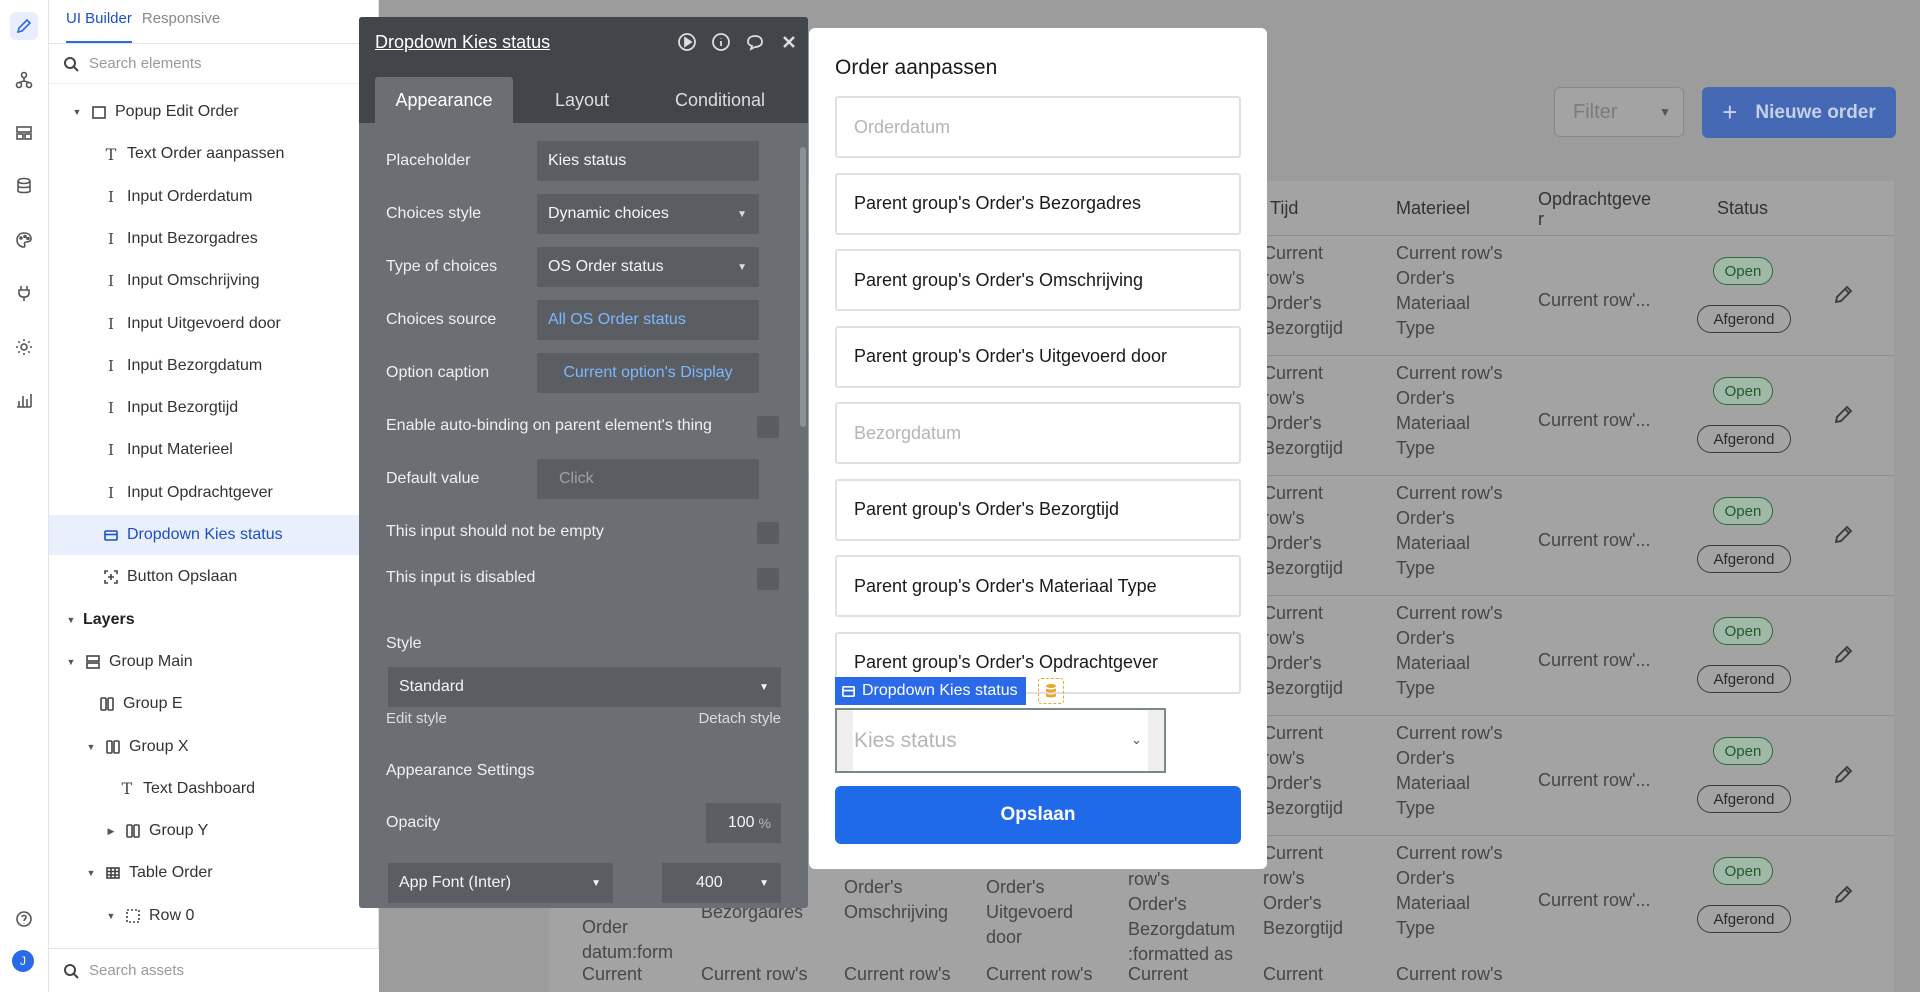 Image resolution: width=1920 pixels, height=992 pixels. I want to click on tree-item: Button Opslaan, so click(214, 577).